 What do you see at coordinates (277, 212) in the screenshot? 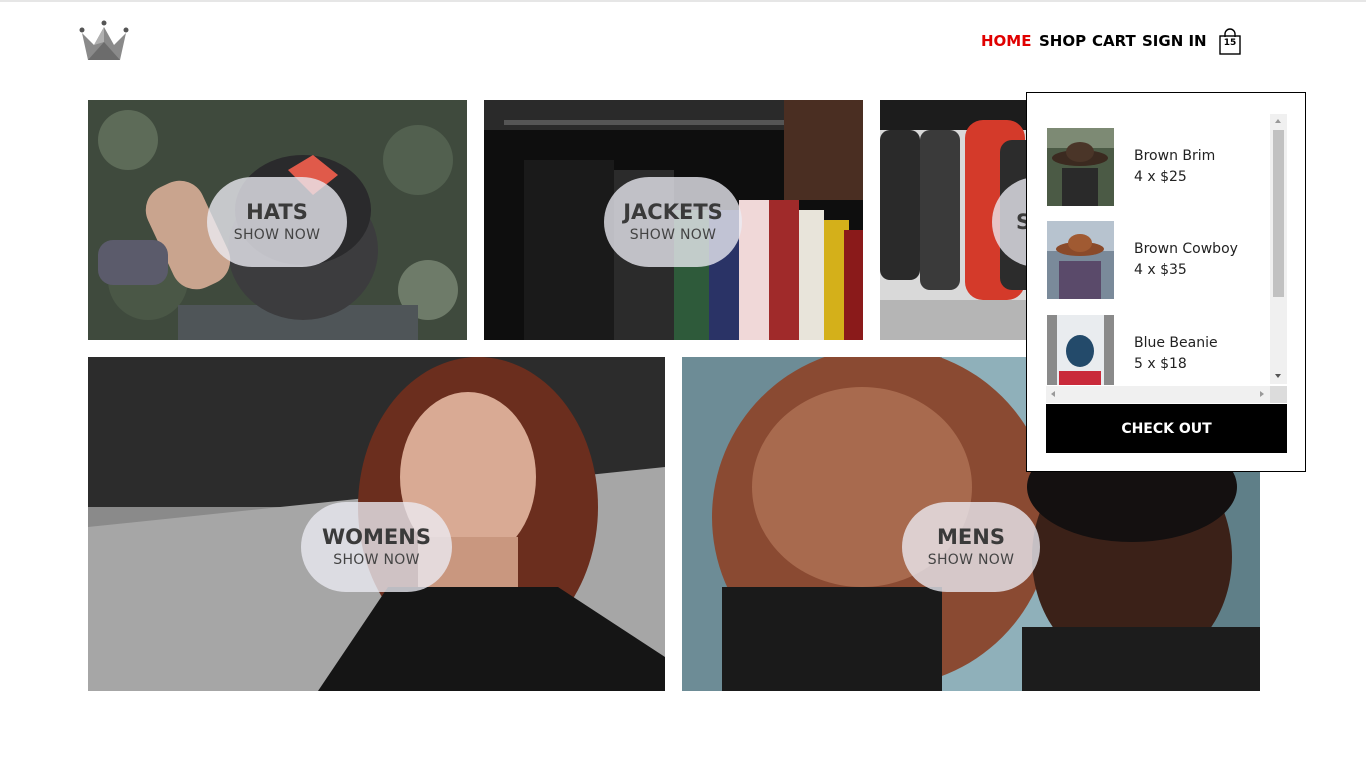
I see `tile-title: HATS` at bounding box center [277, 212].